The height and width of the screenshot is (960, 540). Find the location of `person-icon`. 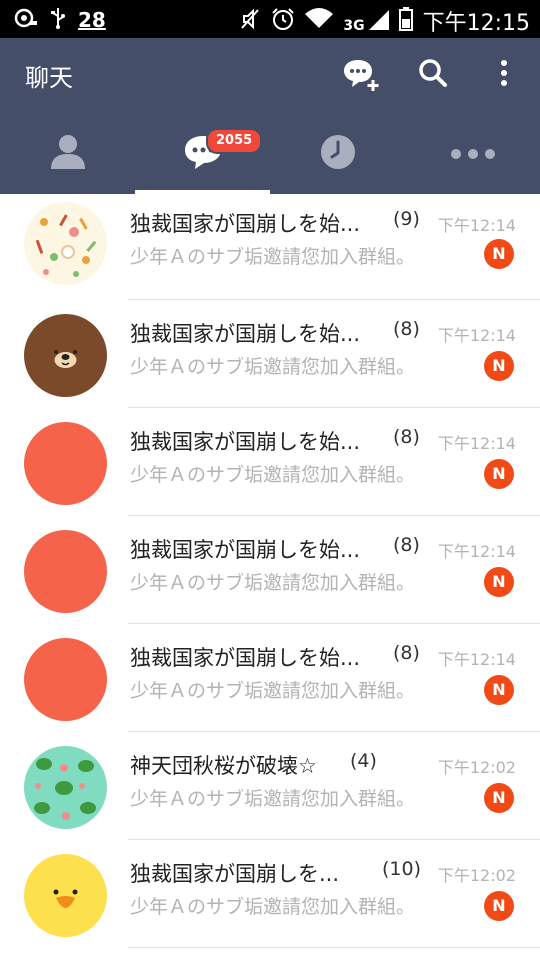

person-icon is located at coordinates (68, 154).